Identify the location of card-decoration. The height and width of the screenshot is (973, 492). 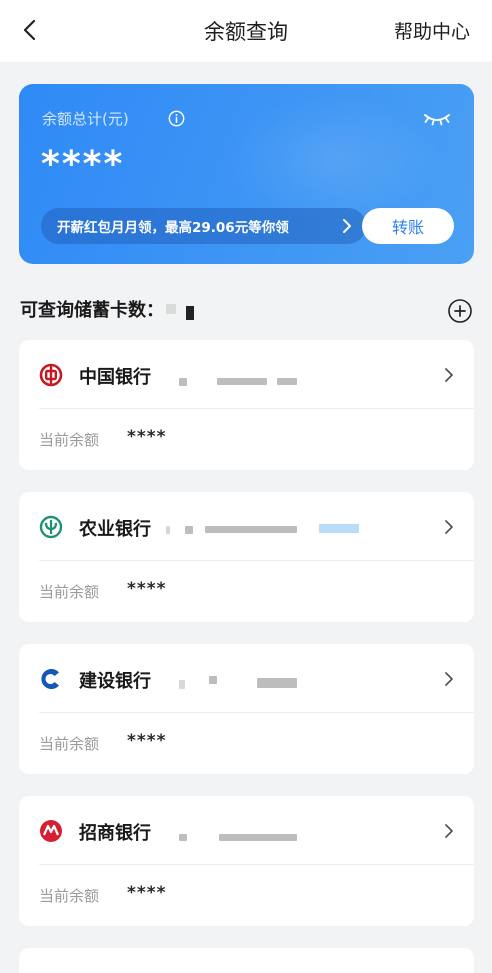
(334, 159).